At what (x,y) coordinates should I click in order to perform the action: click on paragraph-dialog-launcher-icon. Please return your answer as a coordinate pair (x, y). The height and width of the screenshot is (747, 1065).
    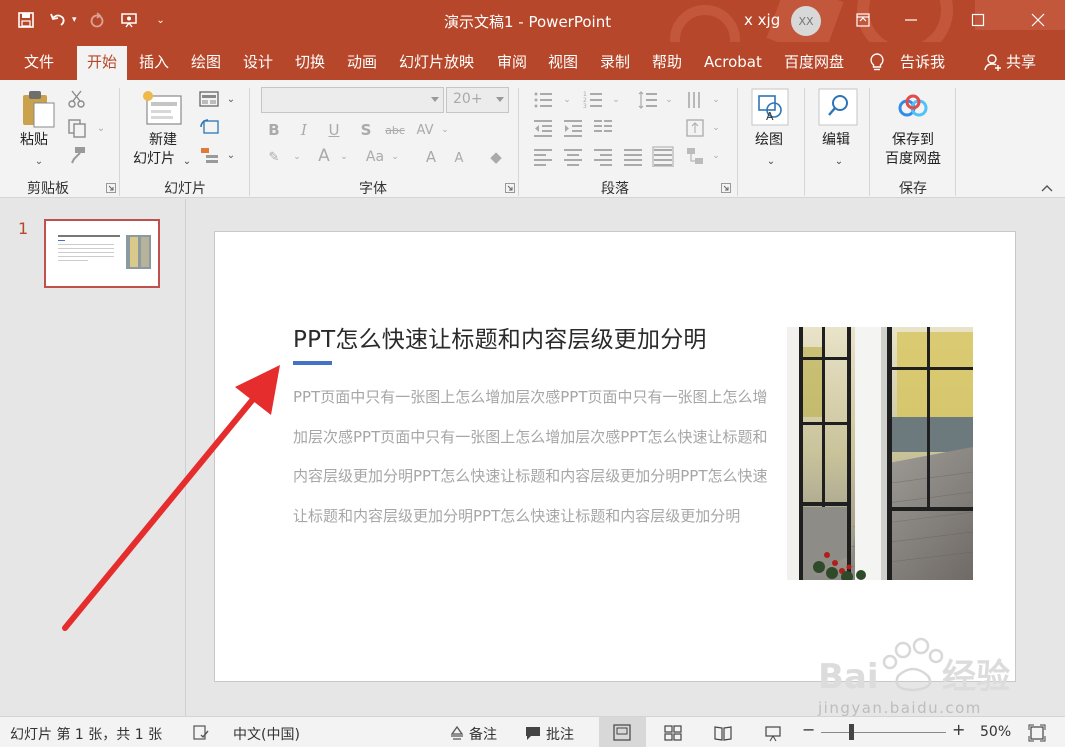
    Looking at the image, I should click on (726, 188).